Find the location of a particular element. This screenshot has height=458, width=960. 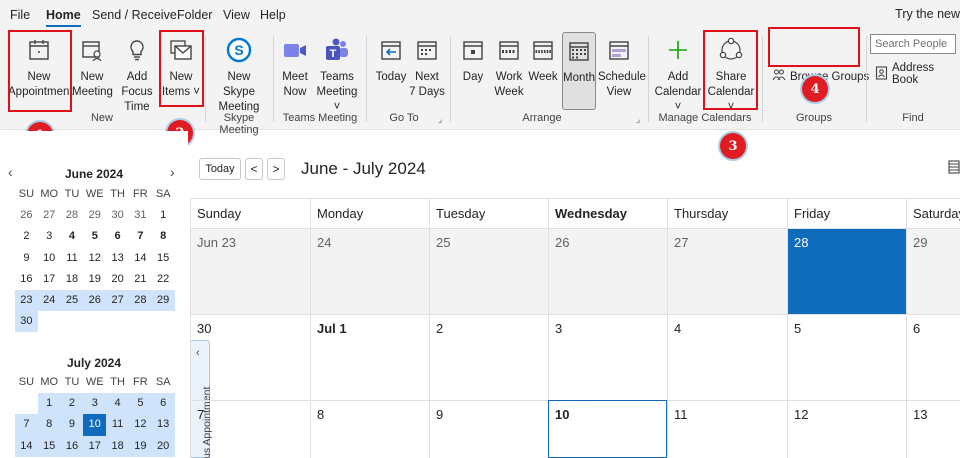

calendar-day-cell: 13 is located at coordinates (933, 429).